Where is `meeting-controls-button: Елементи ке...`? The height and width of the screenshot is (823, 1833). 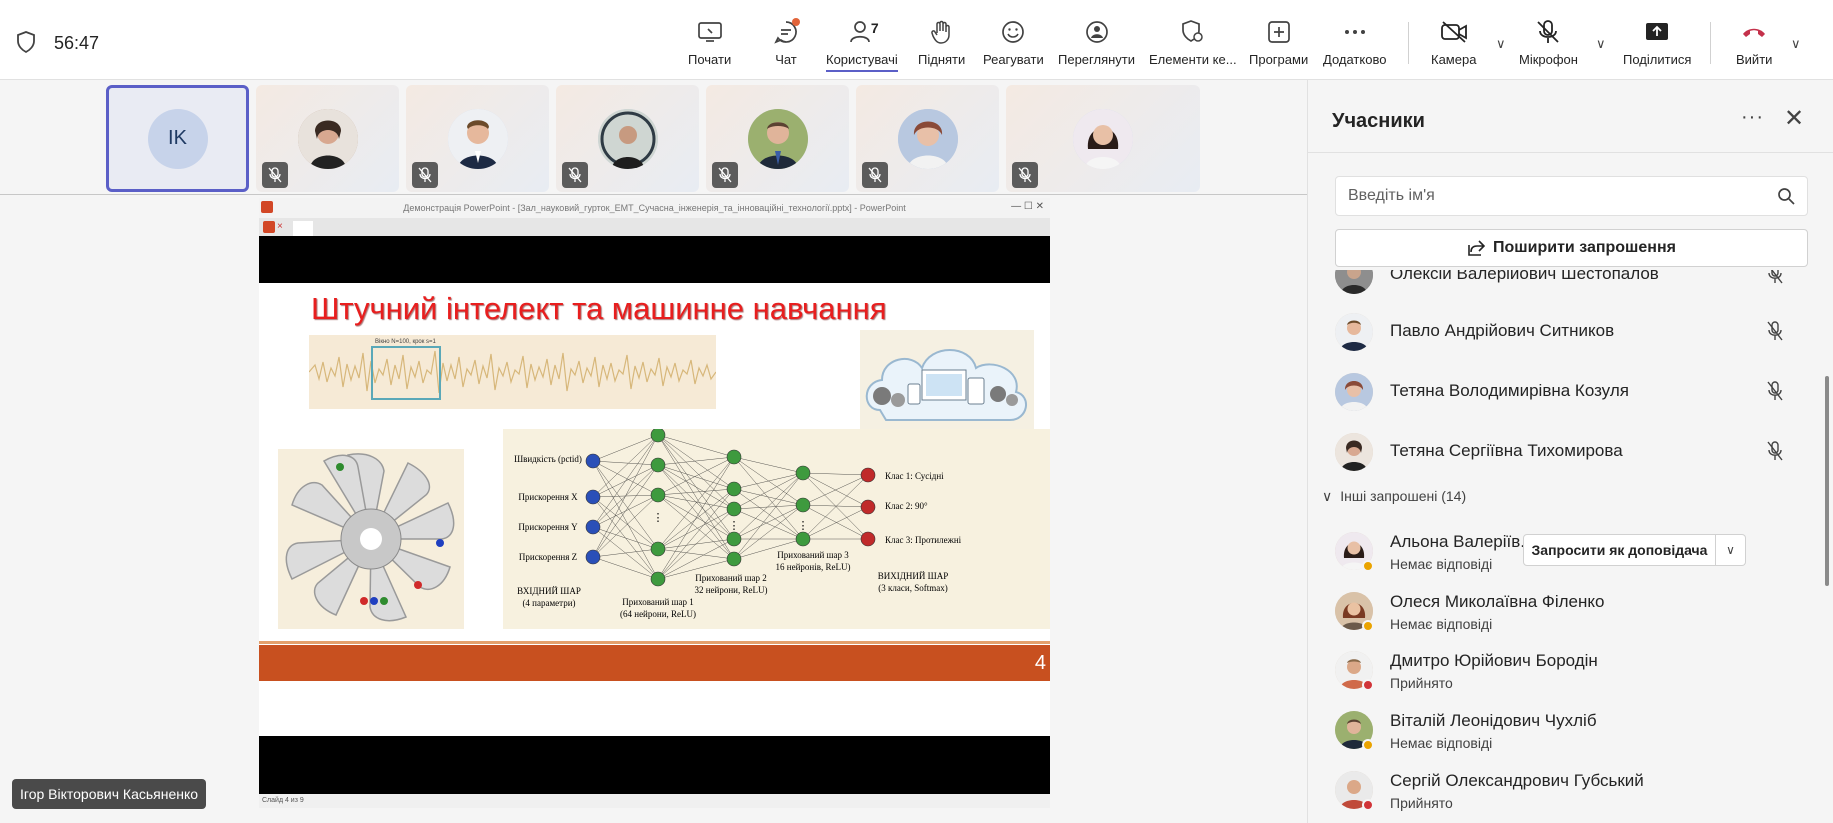
meeting-controls-button: Елементи ке... is located at coordinates (1193, 43).